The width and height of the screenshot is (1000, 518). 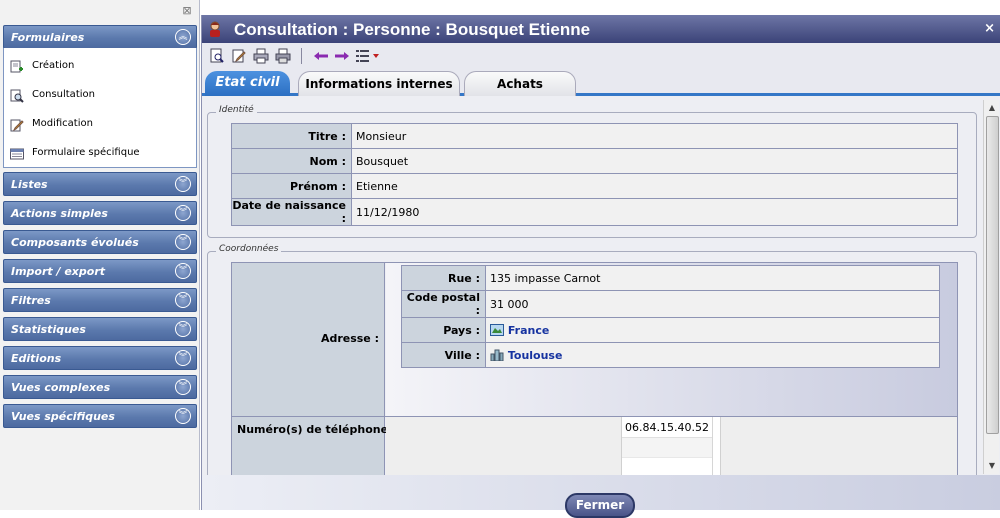 What do you see at coordinates (217, 56) in the screenshot?
I see `preview-icon` at bounding box center [217, 56].